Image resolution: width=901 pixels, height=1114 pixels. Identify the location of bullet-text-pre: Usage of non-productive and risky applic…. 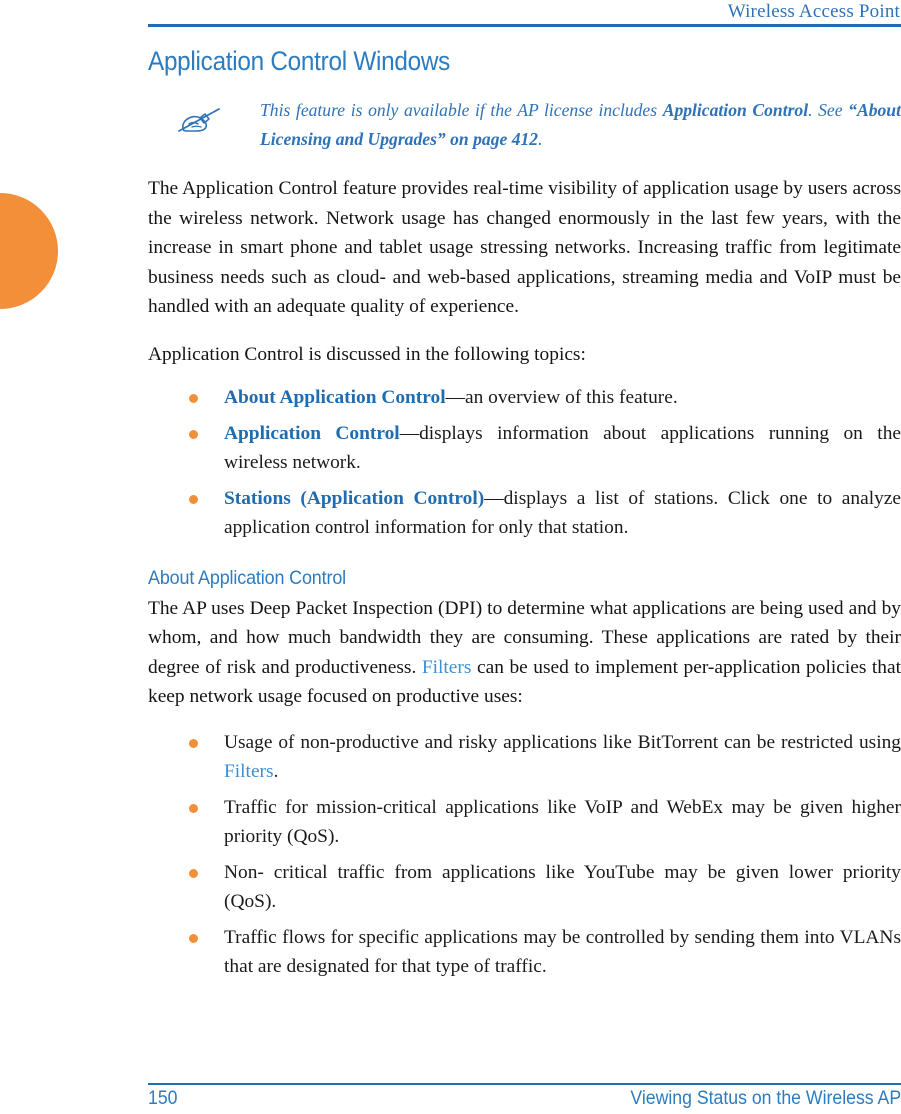
(562, 742).